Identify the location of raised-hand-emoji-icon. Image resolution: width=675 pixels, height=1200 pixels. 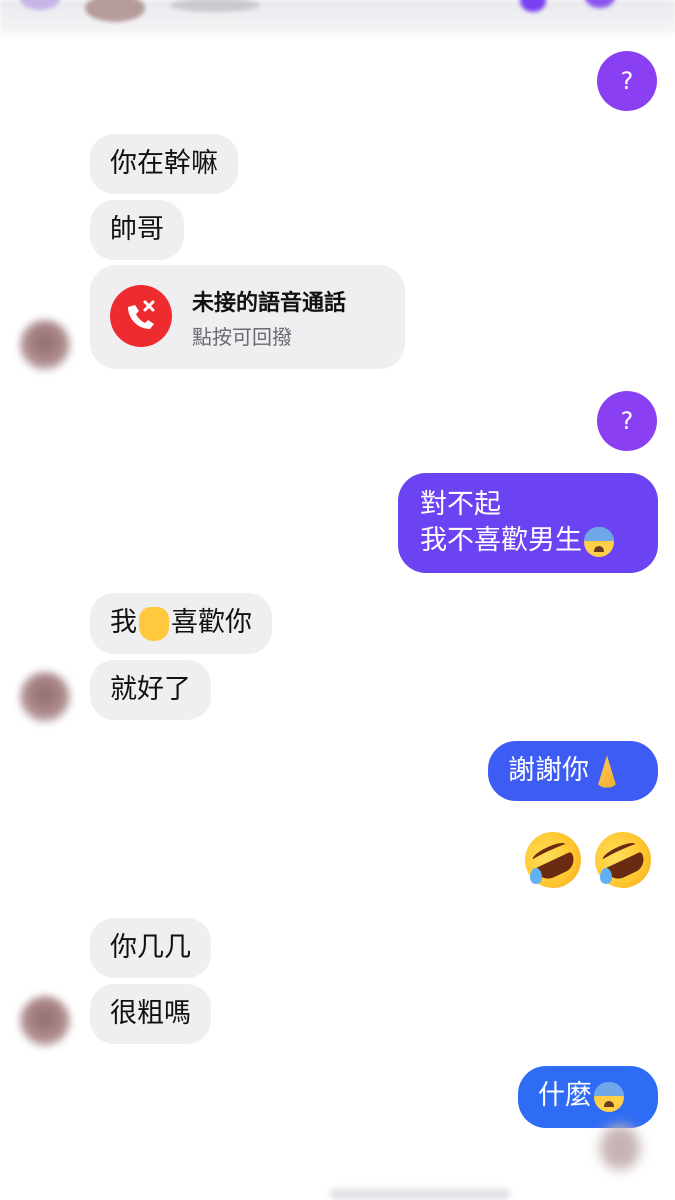
(154, 623).